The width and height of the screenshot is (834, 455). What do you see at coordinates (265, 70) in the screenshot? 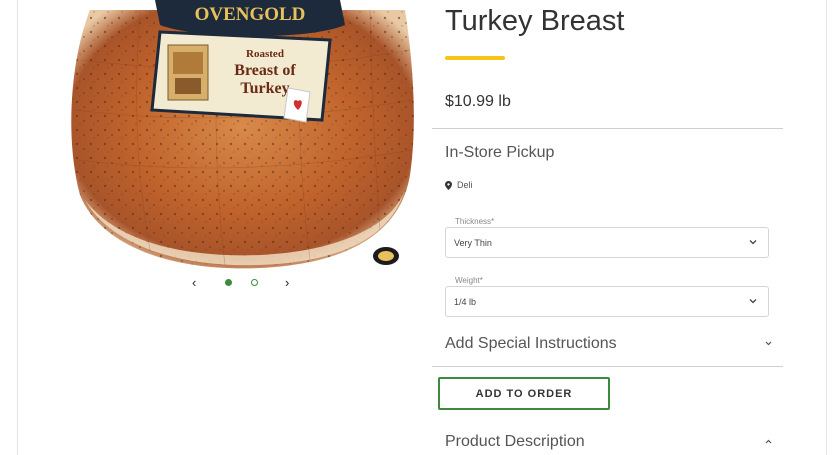
I see `label-line-breast-of: Breast of` at bounding box center [265, 70].